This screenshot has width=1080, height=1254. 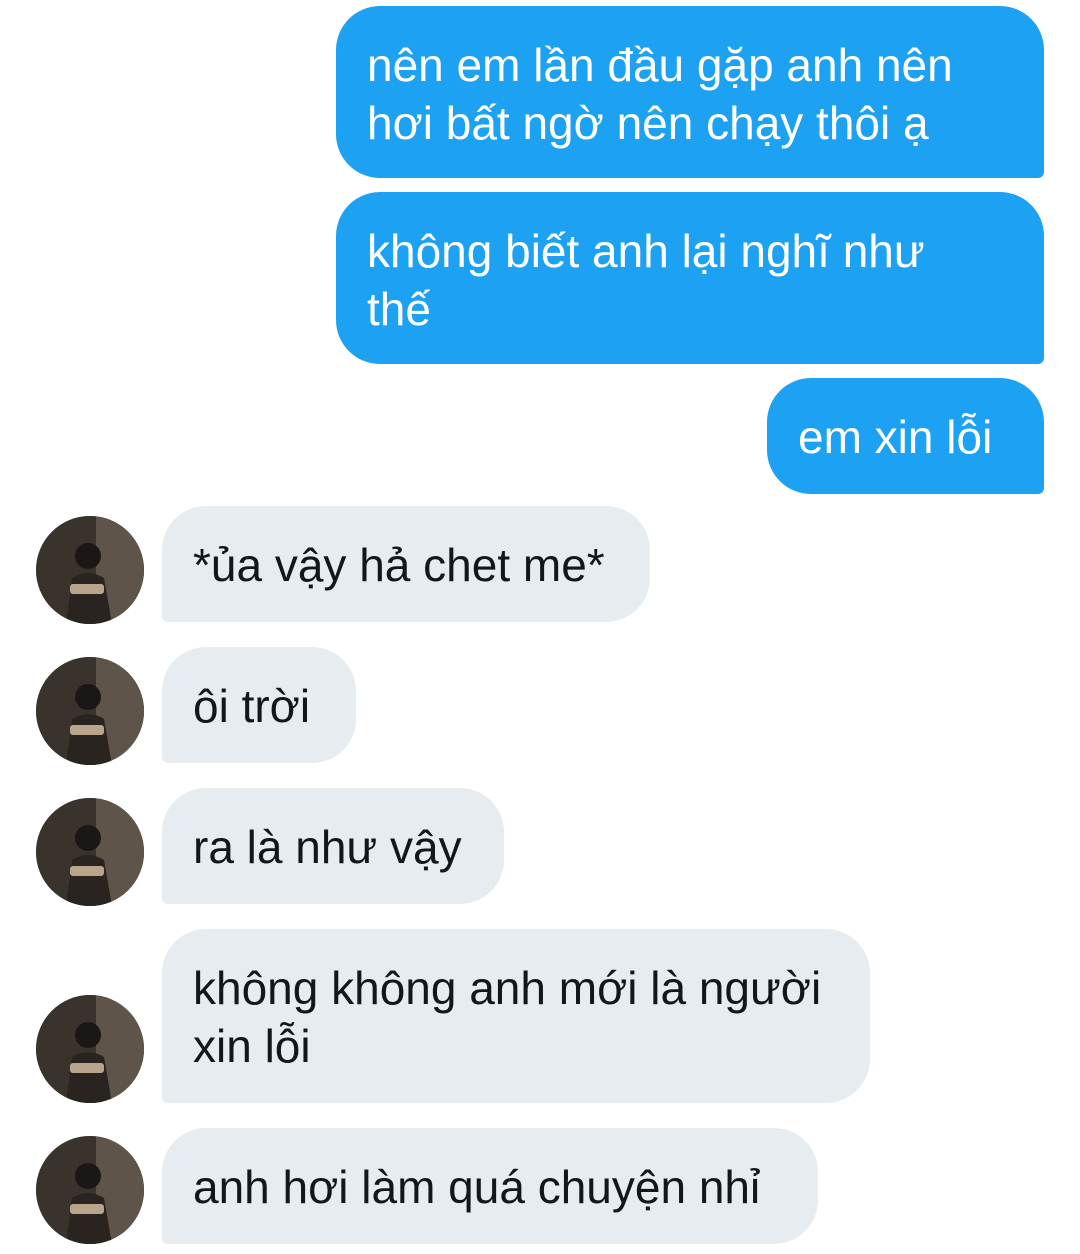 What do you see at coordinates (905, 436) in the screenshot?
I see `outgoing-message: em xin lỗi` at bounding box center [905, 436].